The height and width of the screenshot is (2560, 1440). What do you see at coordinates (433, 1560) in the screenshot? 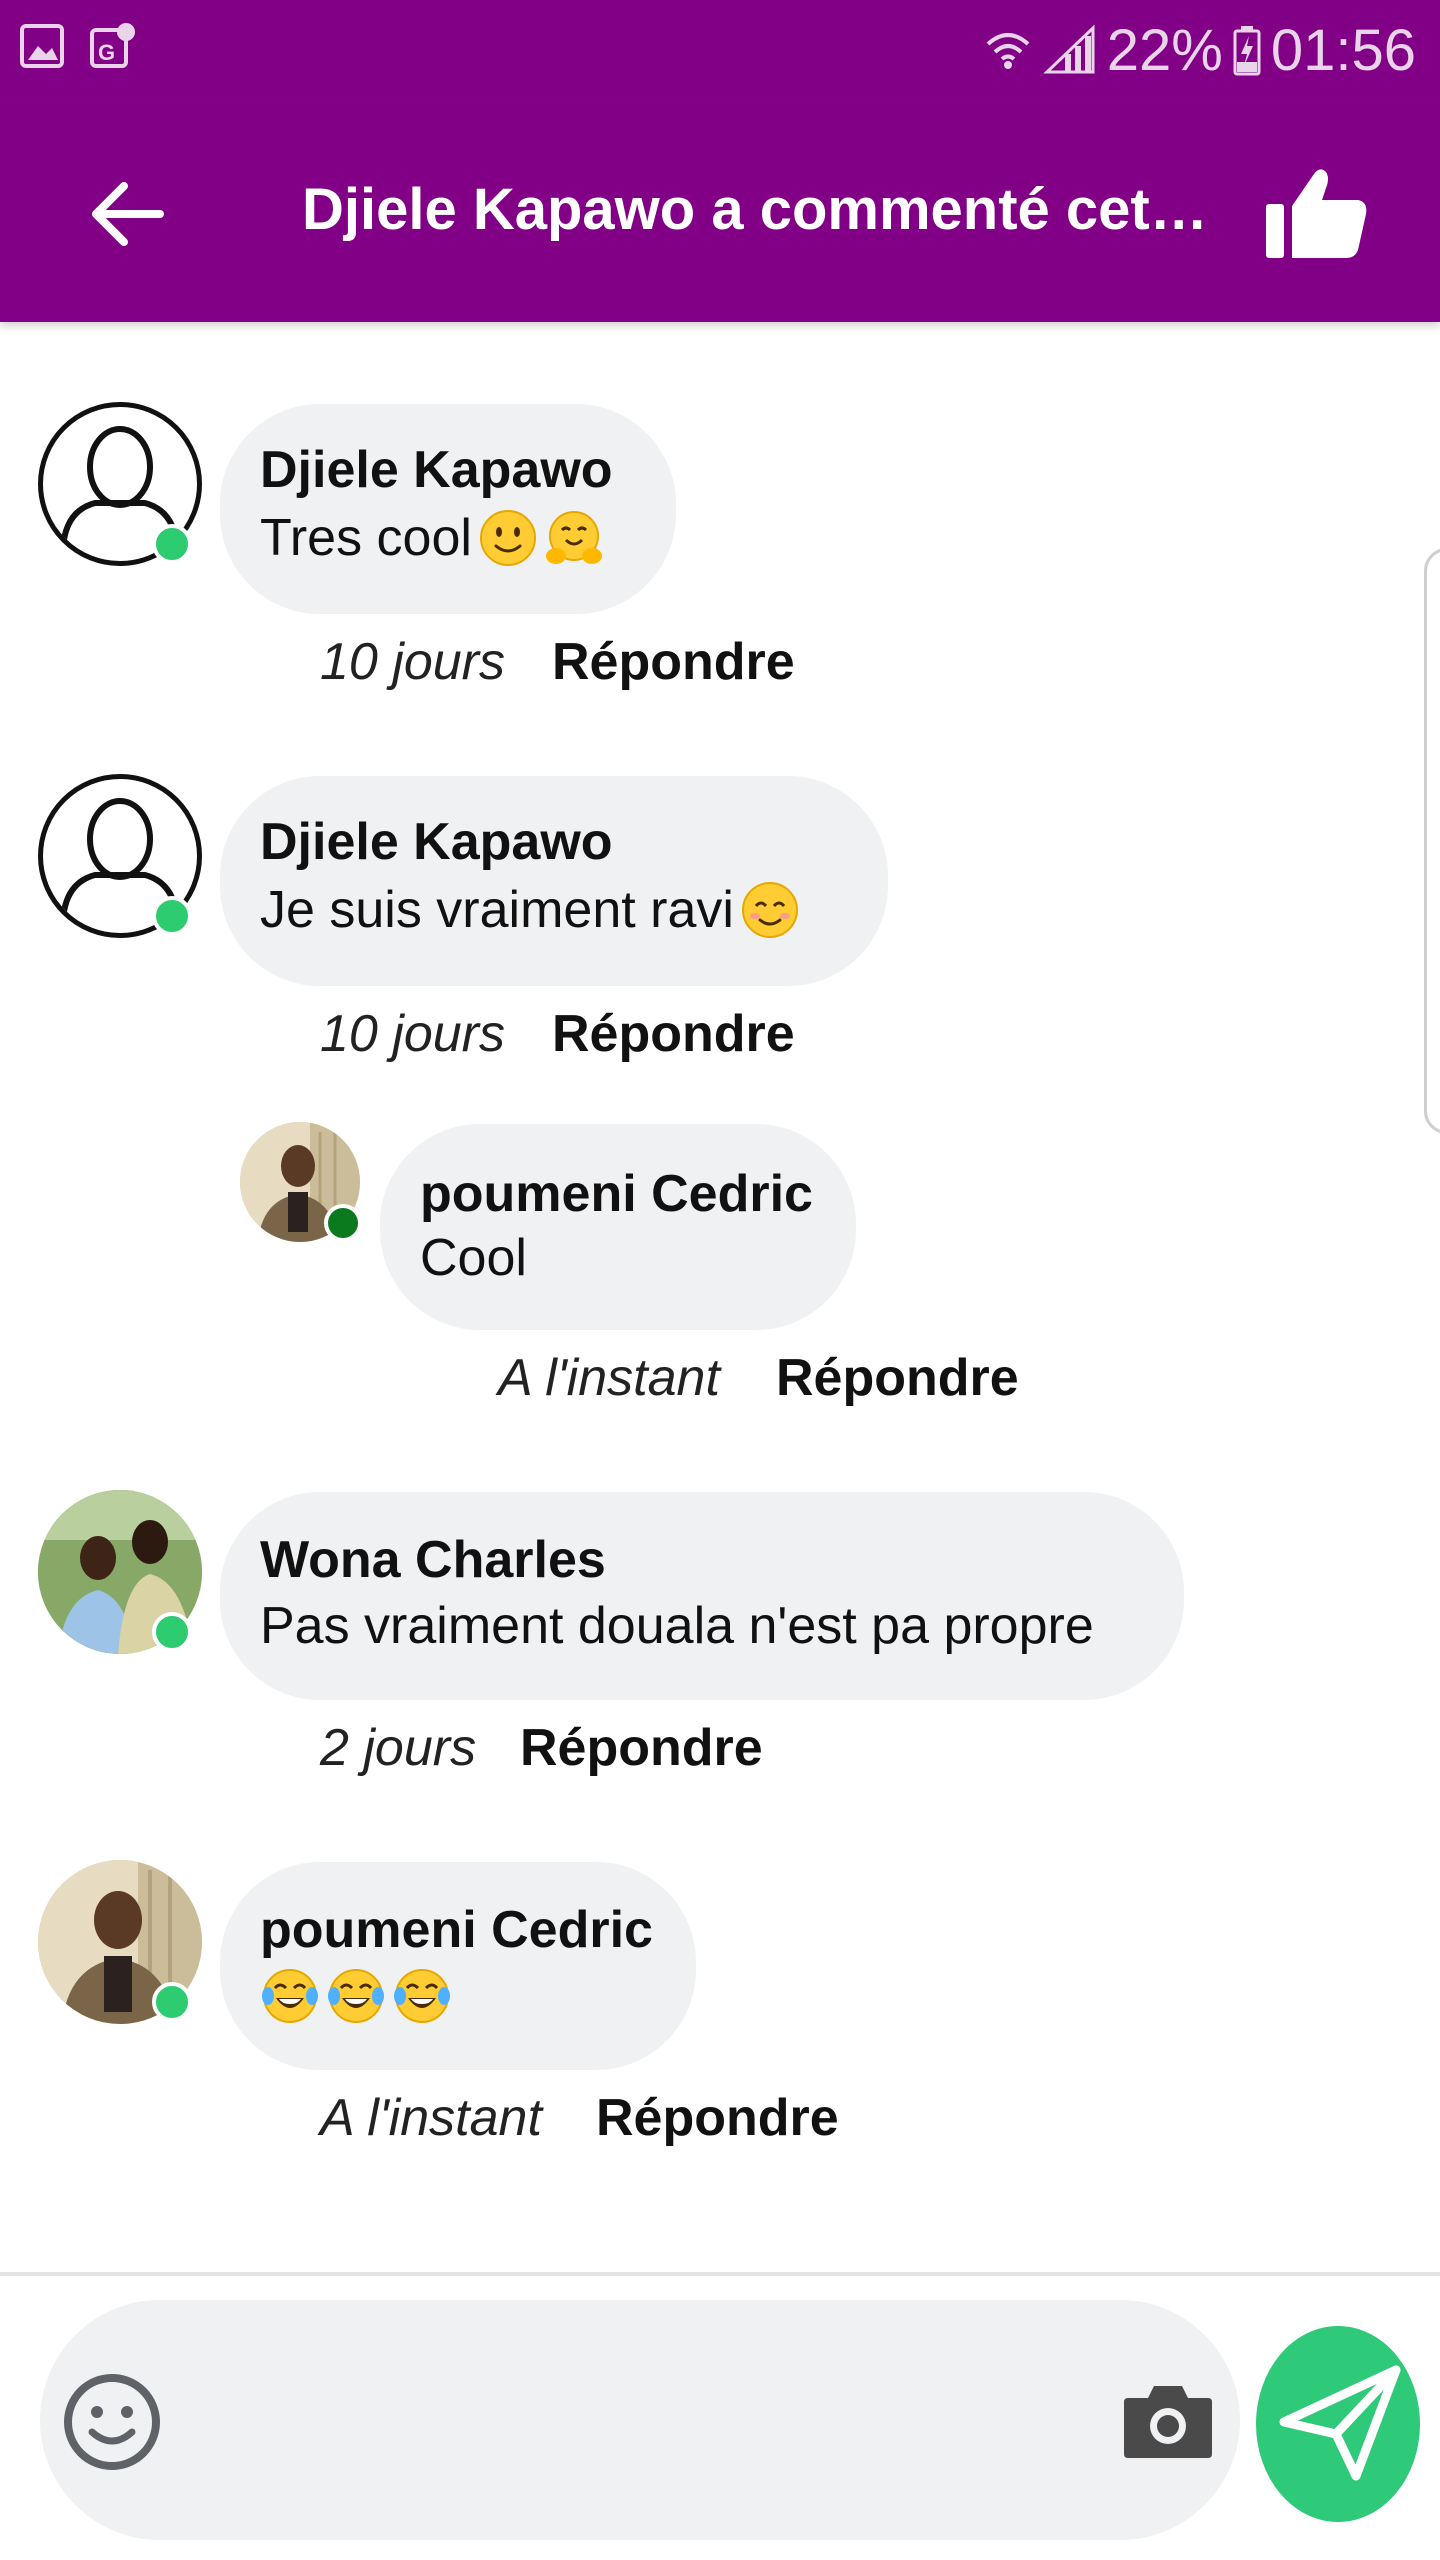
I see `comment-author: Wona Charles` at bounding box center [433, 1560].